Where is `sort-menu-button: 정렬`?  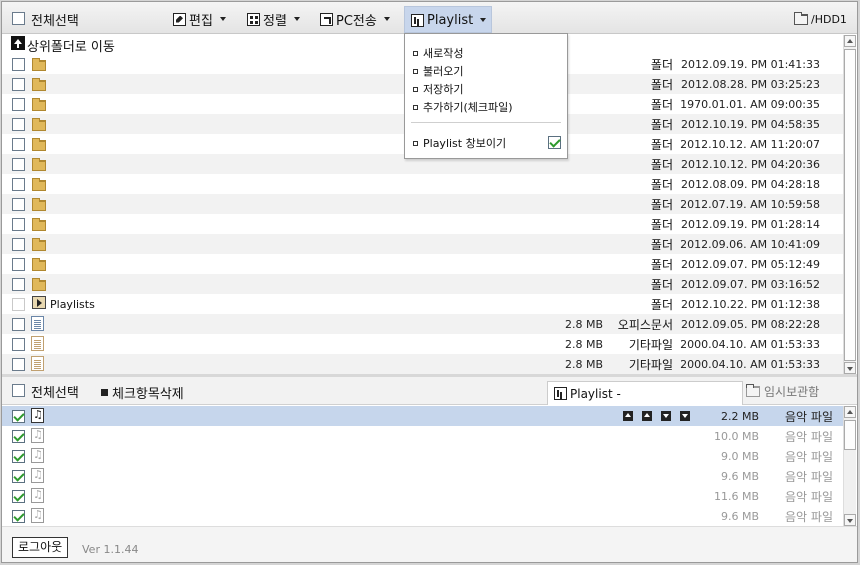
sort-menu-button: 정렬 is located at coordinates (273, 20).